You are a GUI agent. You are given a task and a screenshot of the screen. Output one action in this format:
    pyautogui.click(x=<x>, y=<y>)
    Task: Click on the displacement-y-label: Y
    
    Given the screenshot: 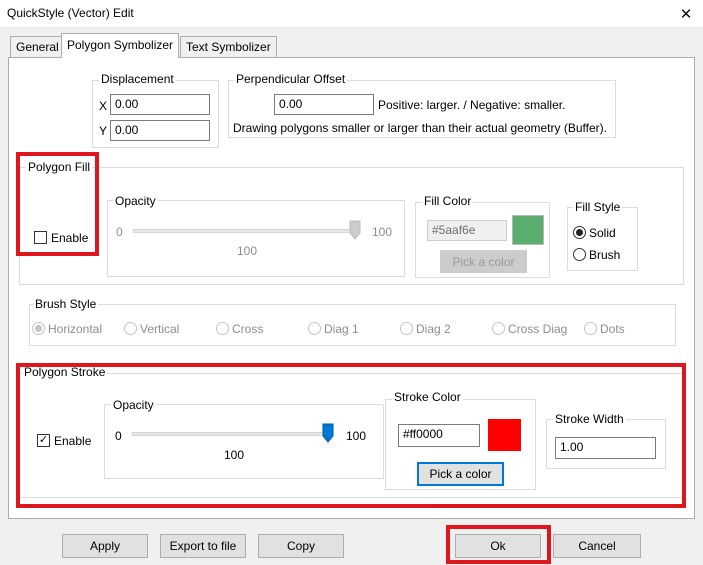 What is the action you would take?
    pyautogui.click(x=103, y=131)
    